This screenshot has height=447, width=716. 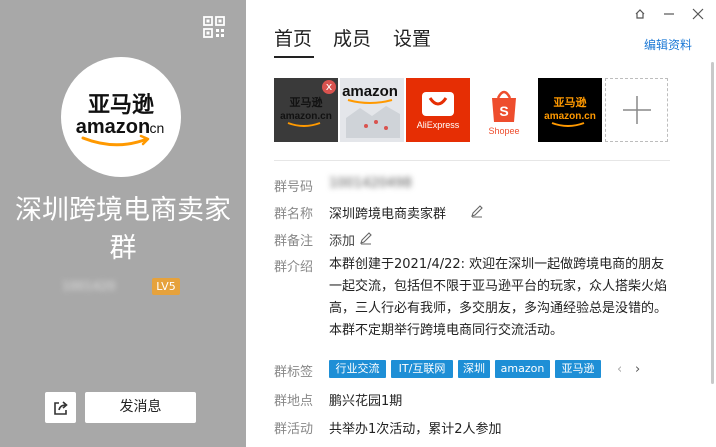 I want to click on scrollbar, so click(x=712, y=223).